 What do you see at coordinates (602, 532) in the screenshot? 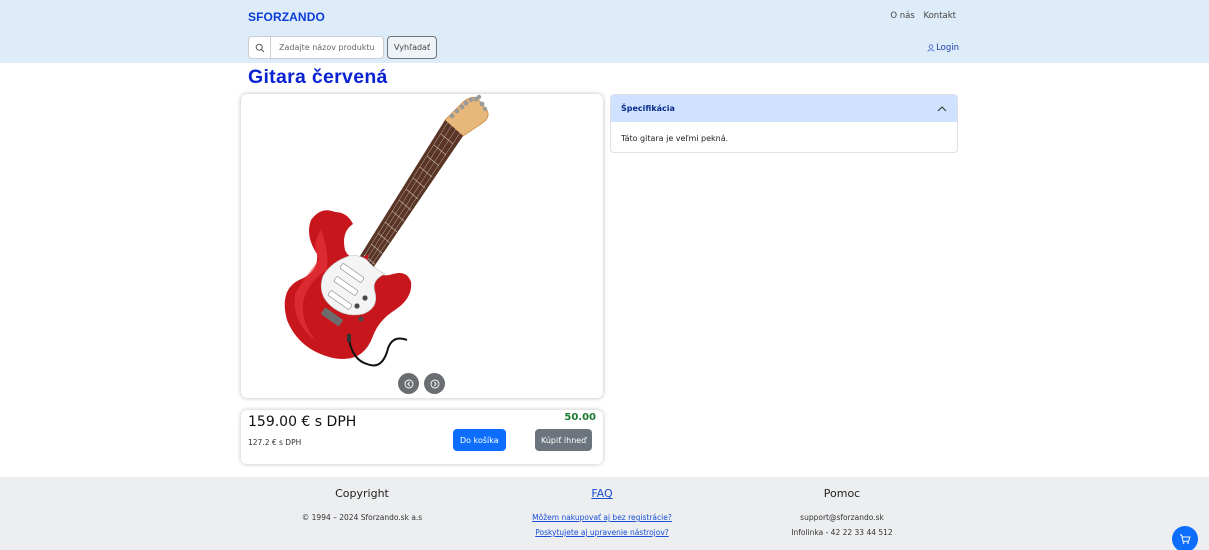
I see `faq-link-adjustment: Poskytujete aj upravenie nástrojov?` at bounding box center [602, 532].